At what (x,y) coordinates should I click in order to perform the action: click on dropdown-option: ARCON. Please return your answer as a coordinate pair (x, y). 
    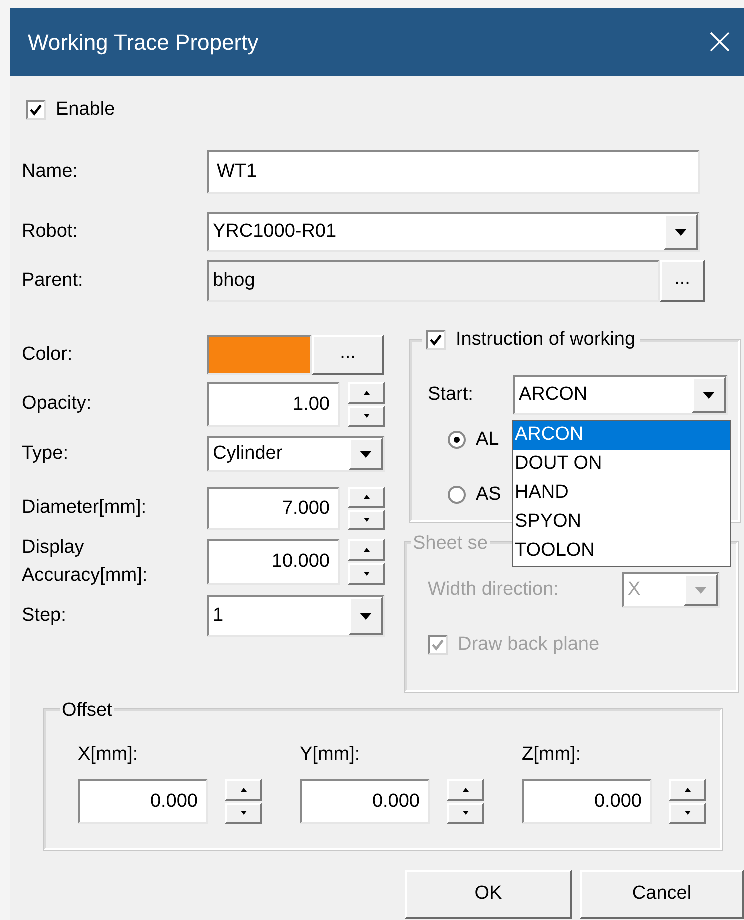
    Looking at the image, I should click on (621, 435).